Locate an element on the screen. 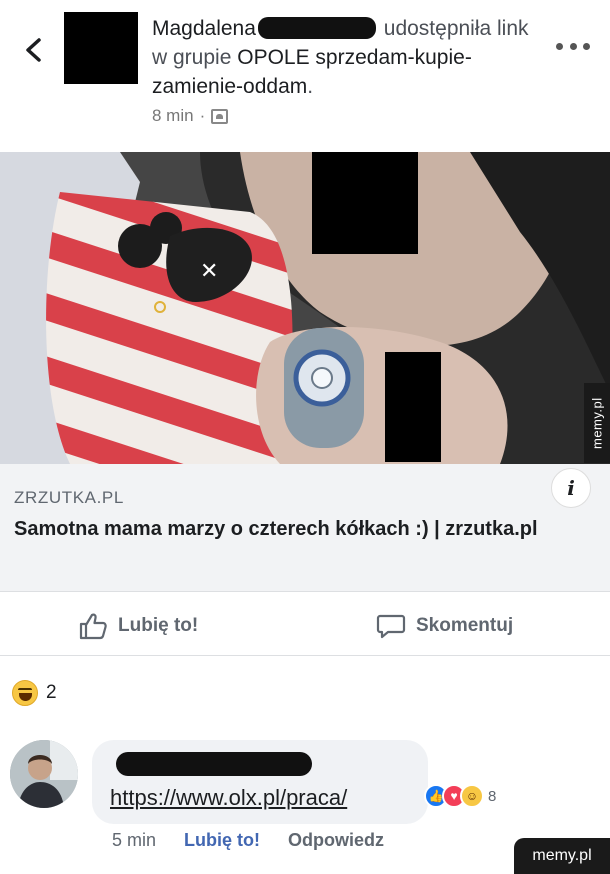 The image size is (610, 874). more-options-button is located at coordinates (573, 46).